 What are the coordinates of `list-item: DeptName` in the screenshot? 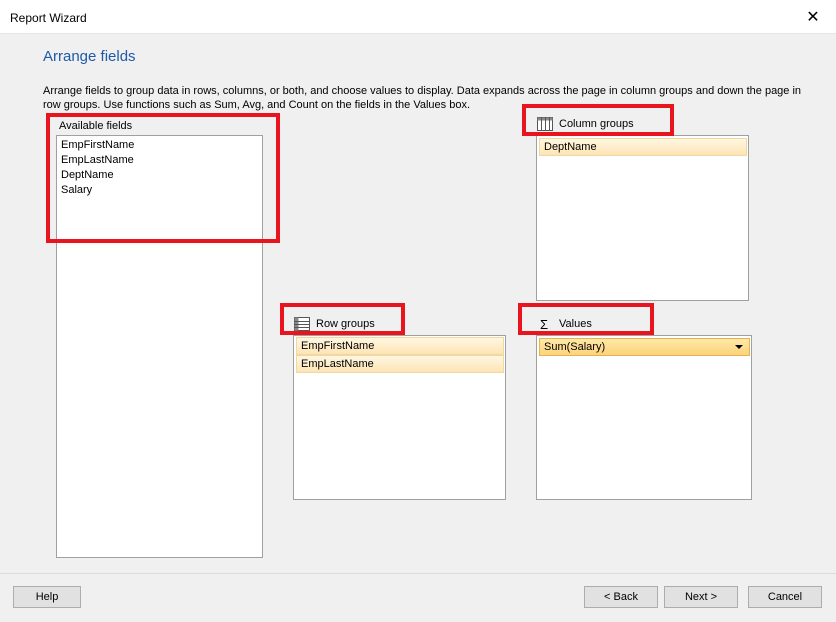 It's located at (643, 147).